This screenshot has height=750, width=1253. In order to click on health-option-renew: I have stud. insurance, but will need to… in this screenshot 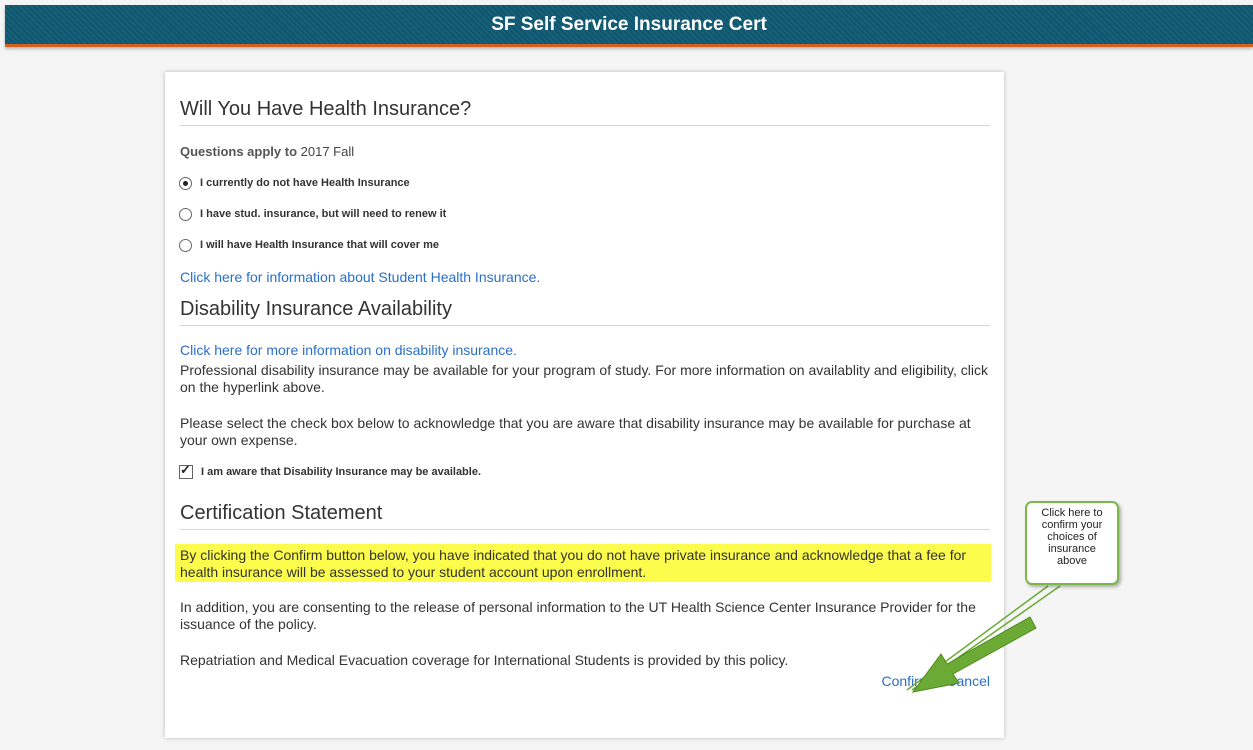, I will do `click(312, 214)`.